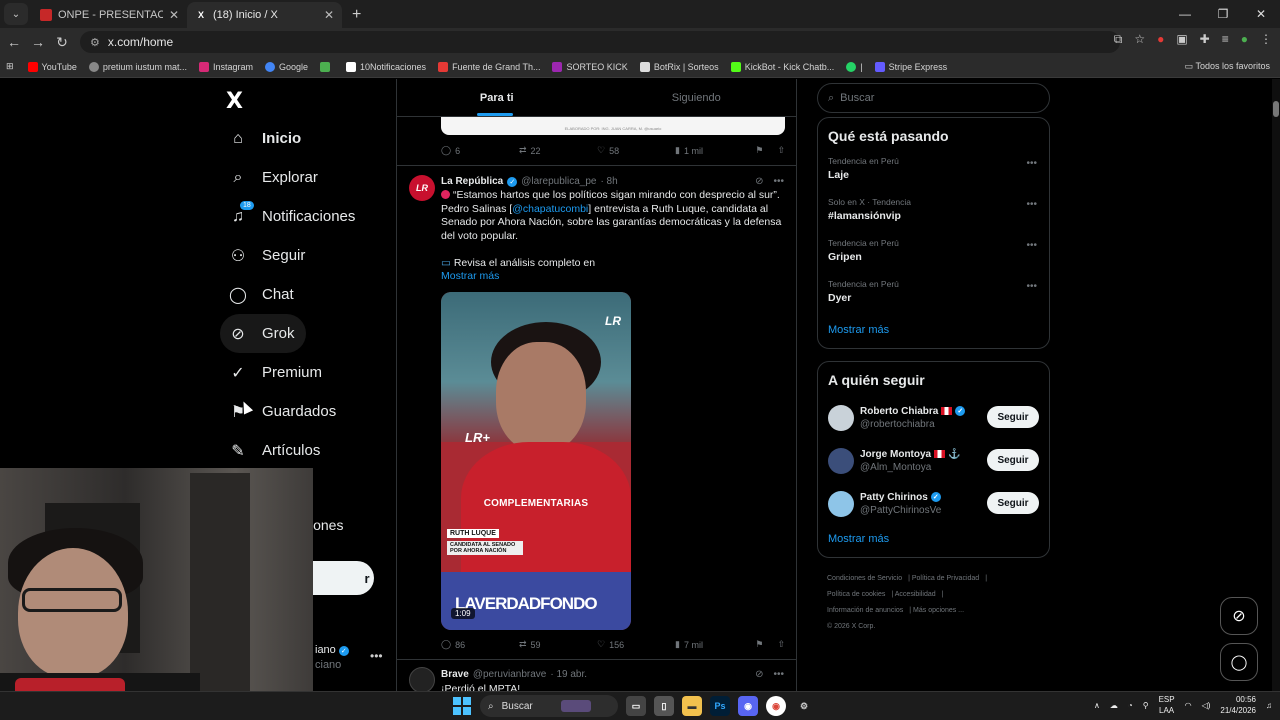 The height and width of the screenshot is (720, 1280). I want to click on reply-button: ◯ 86, so click(480, 644).